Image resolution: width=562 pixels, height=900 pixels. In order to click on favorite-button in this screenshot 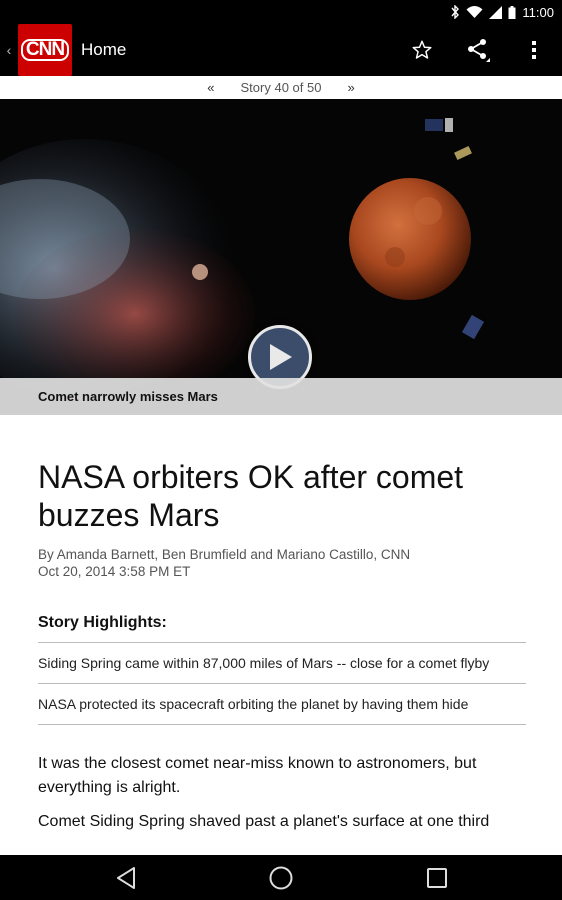, I will do `click(422, 50)`.